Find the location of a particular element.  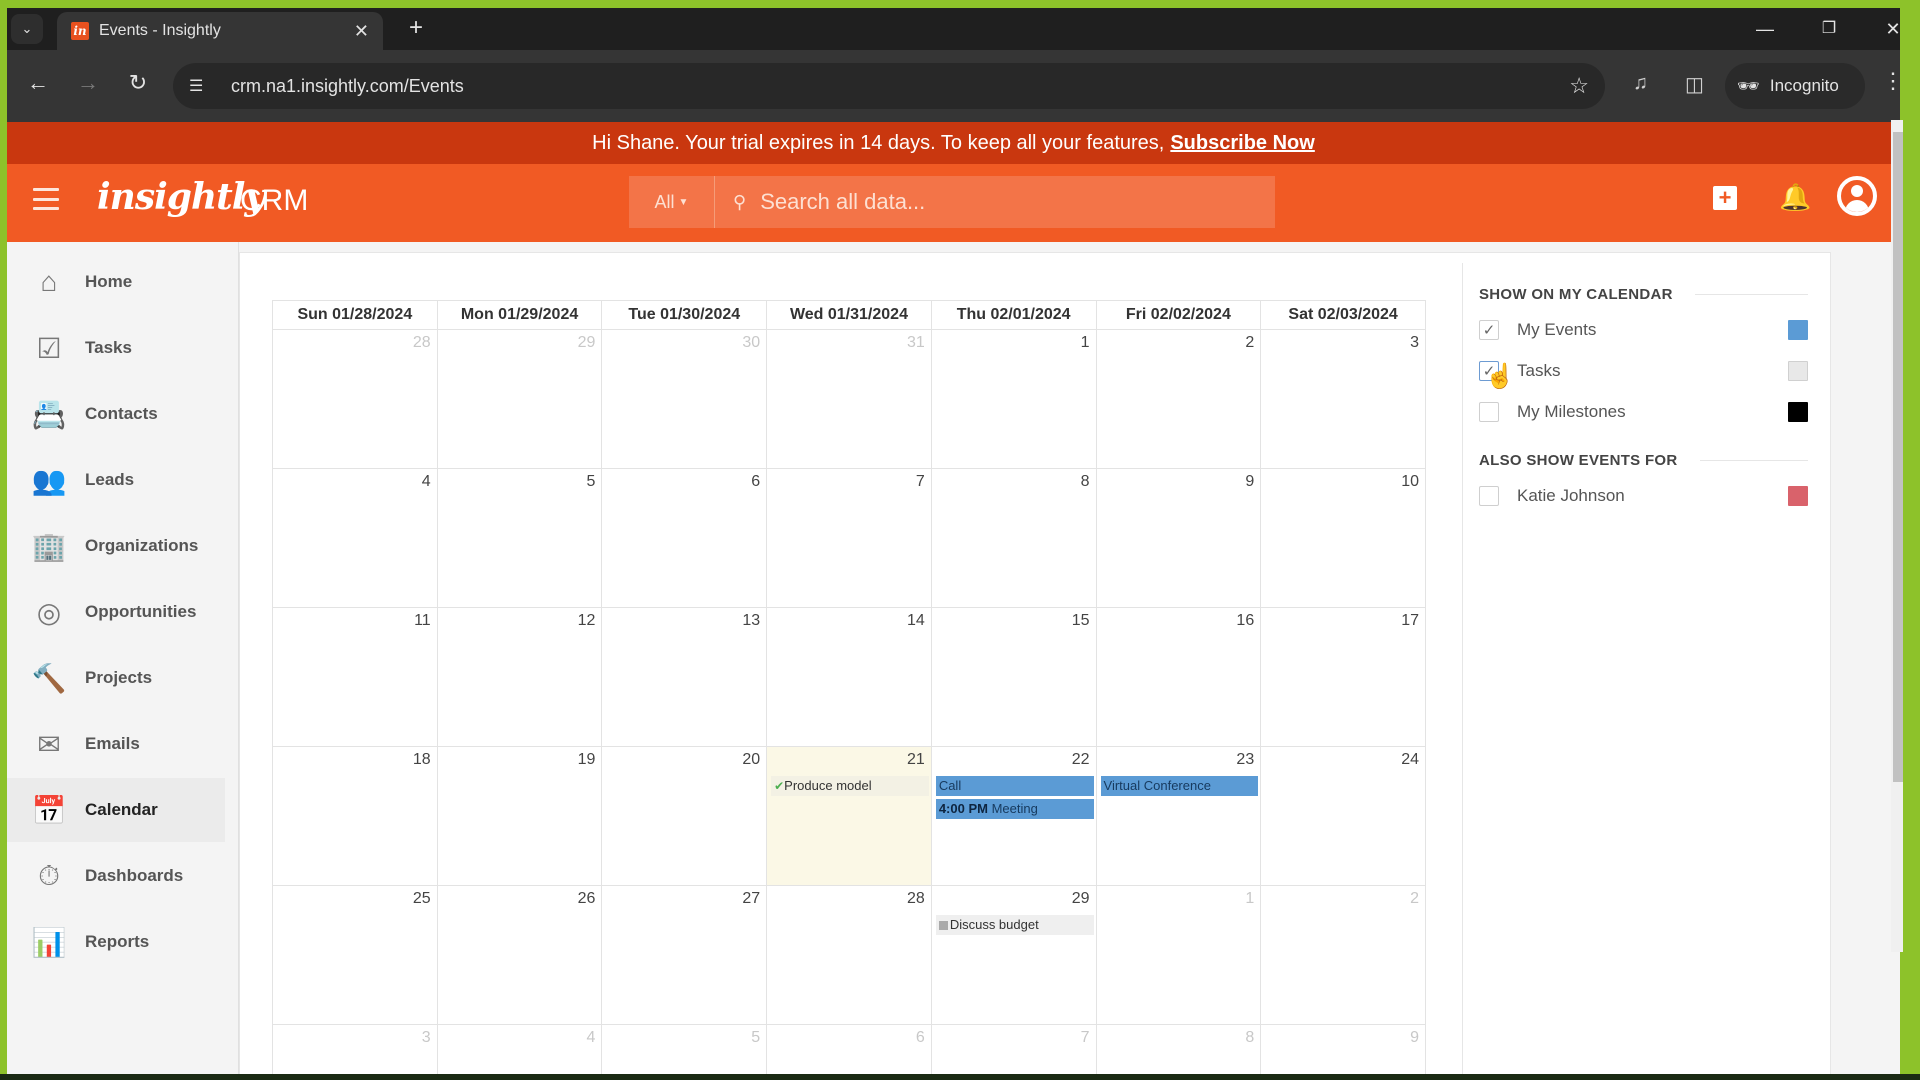

calendar-event: Virtual Conference is located at coordinates (1179, 786).